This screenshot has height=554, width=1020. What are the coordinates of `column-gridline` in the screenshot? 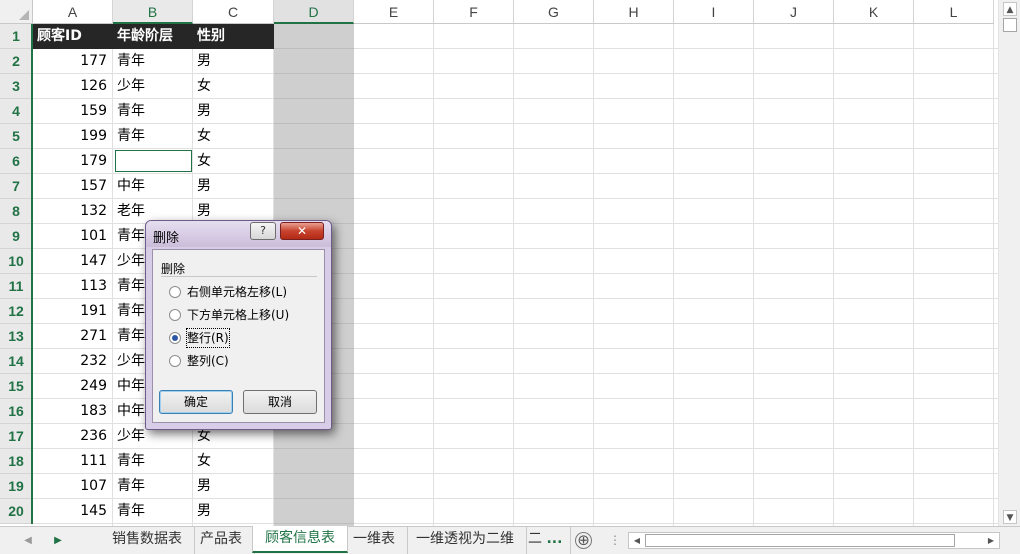 It's located at (673, 275).